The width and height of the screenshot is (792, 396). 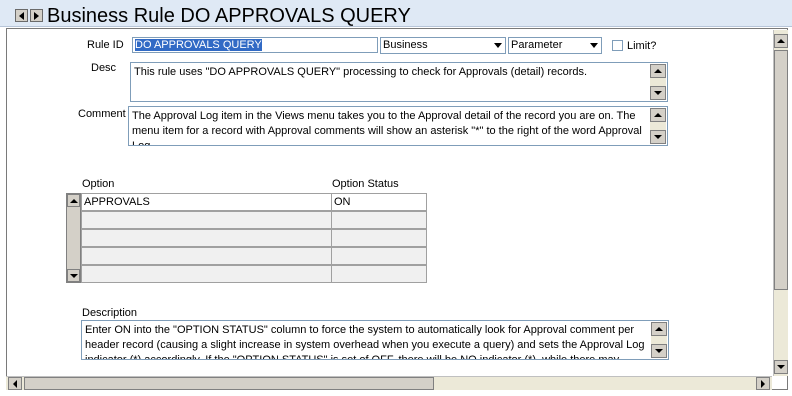 What do you see at coordinates (102, 114) in the screenshot?
I see `comment-label: Comment` at bounding box center [102, 114].